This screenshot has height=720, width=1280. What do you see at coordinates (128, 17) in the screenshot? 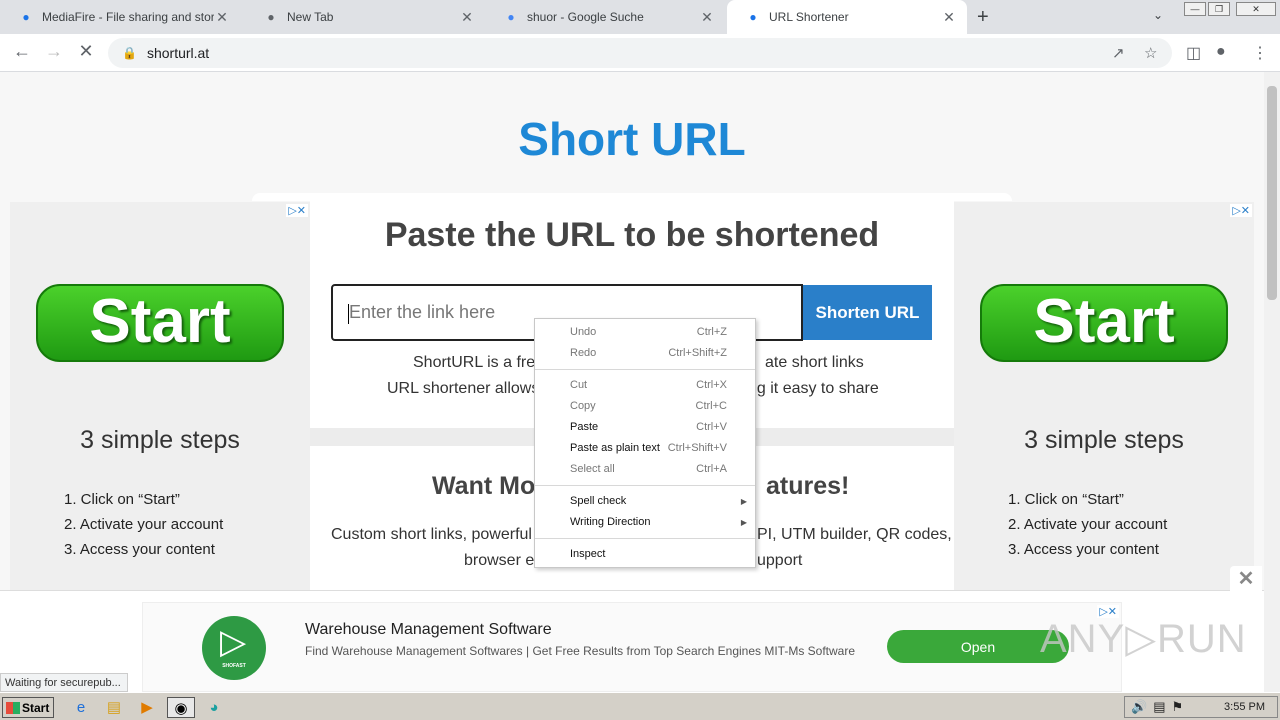
I see `tab-title: MediaFire - File sharing and storage m` at bounding box center [128, 17].